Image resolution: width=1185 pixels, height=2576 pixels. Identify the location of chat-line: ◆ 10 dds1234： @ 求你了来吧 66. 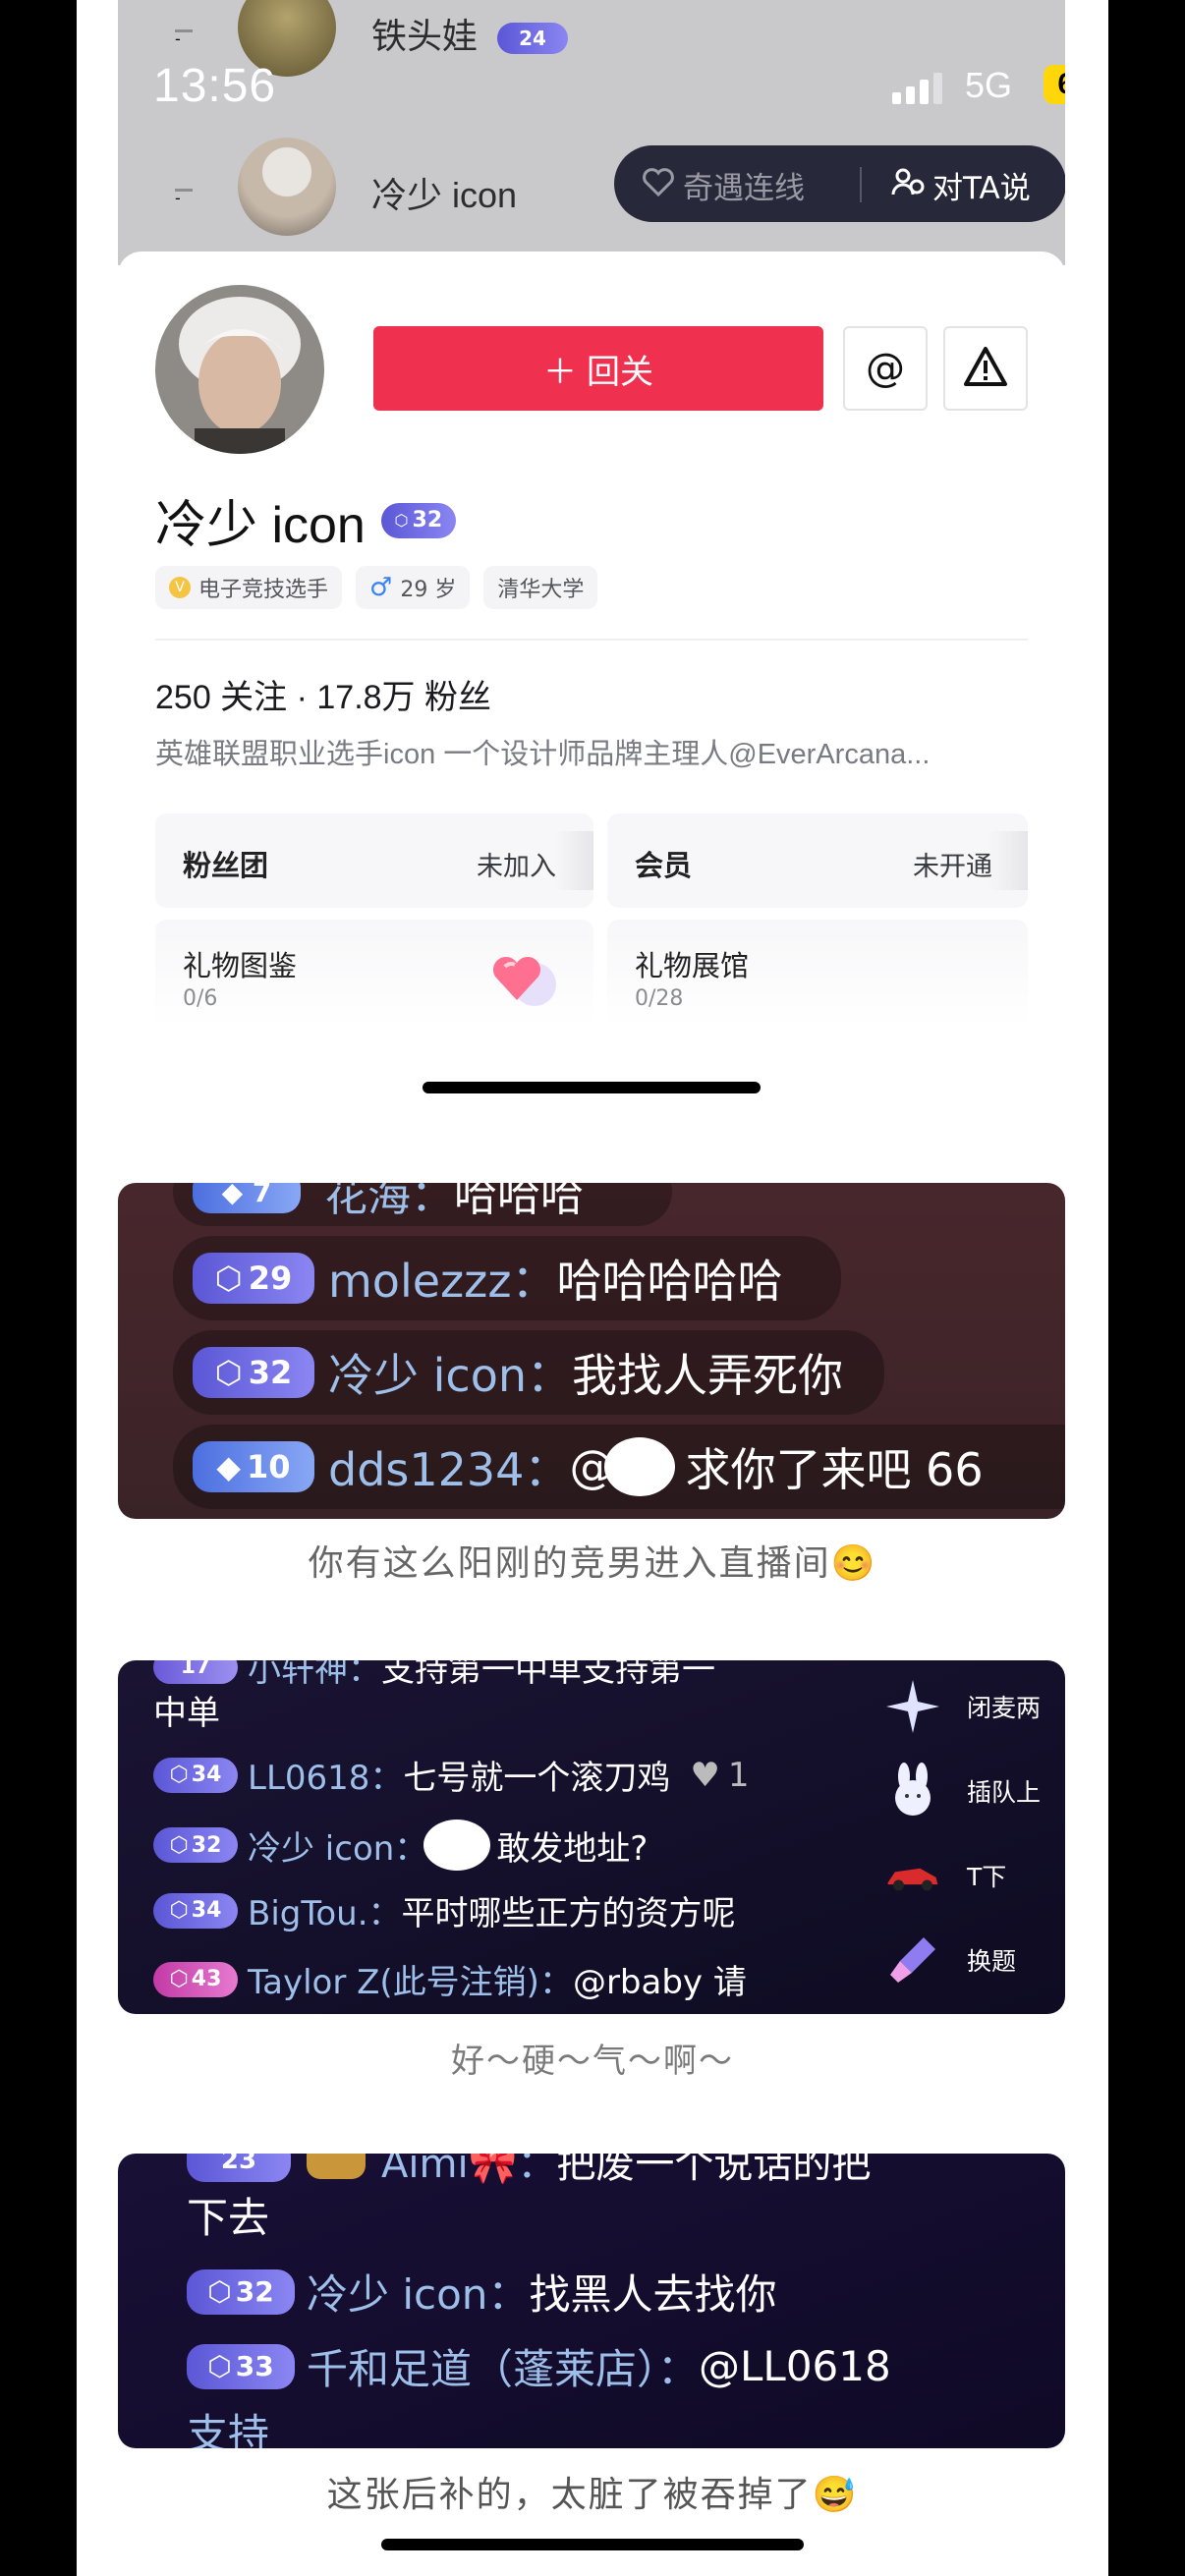
(619, 1467).